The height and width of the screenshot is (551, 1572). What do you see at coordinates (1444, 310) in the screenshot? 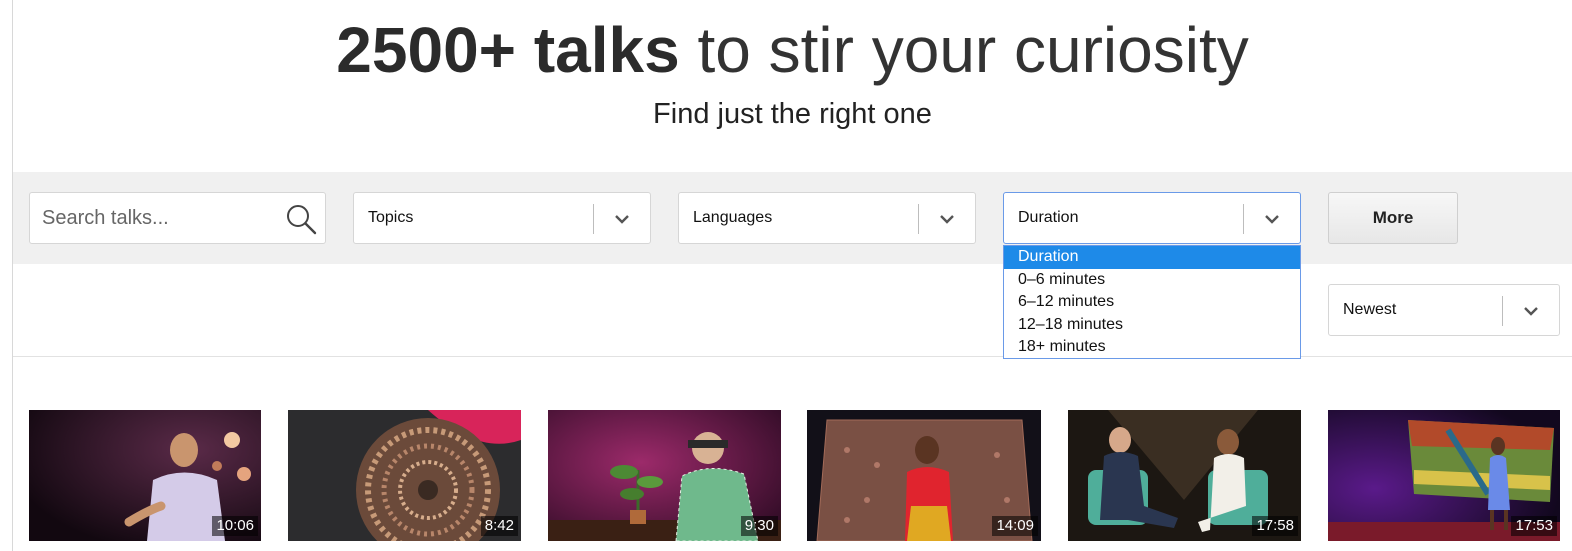
I see `sort-select: Newest` at bounding box center [1444, 310].